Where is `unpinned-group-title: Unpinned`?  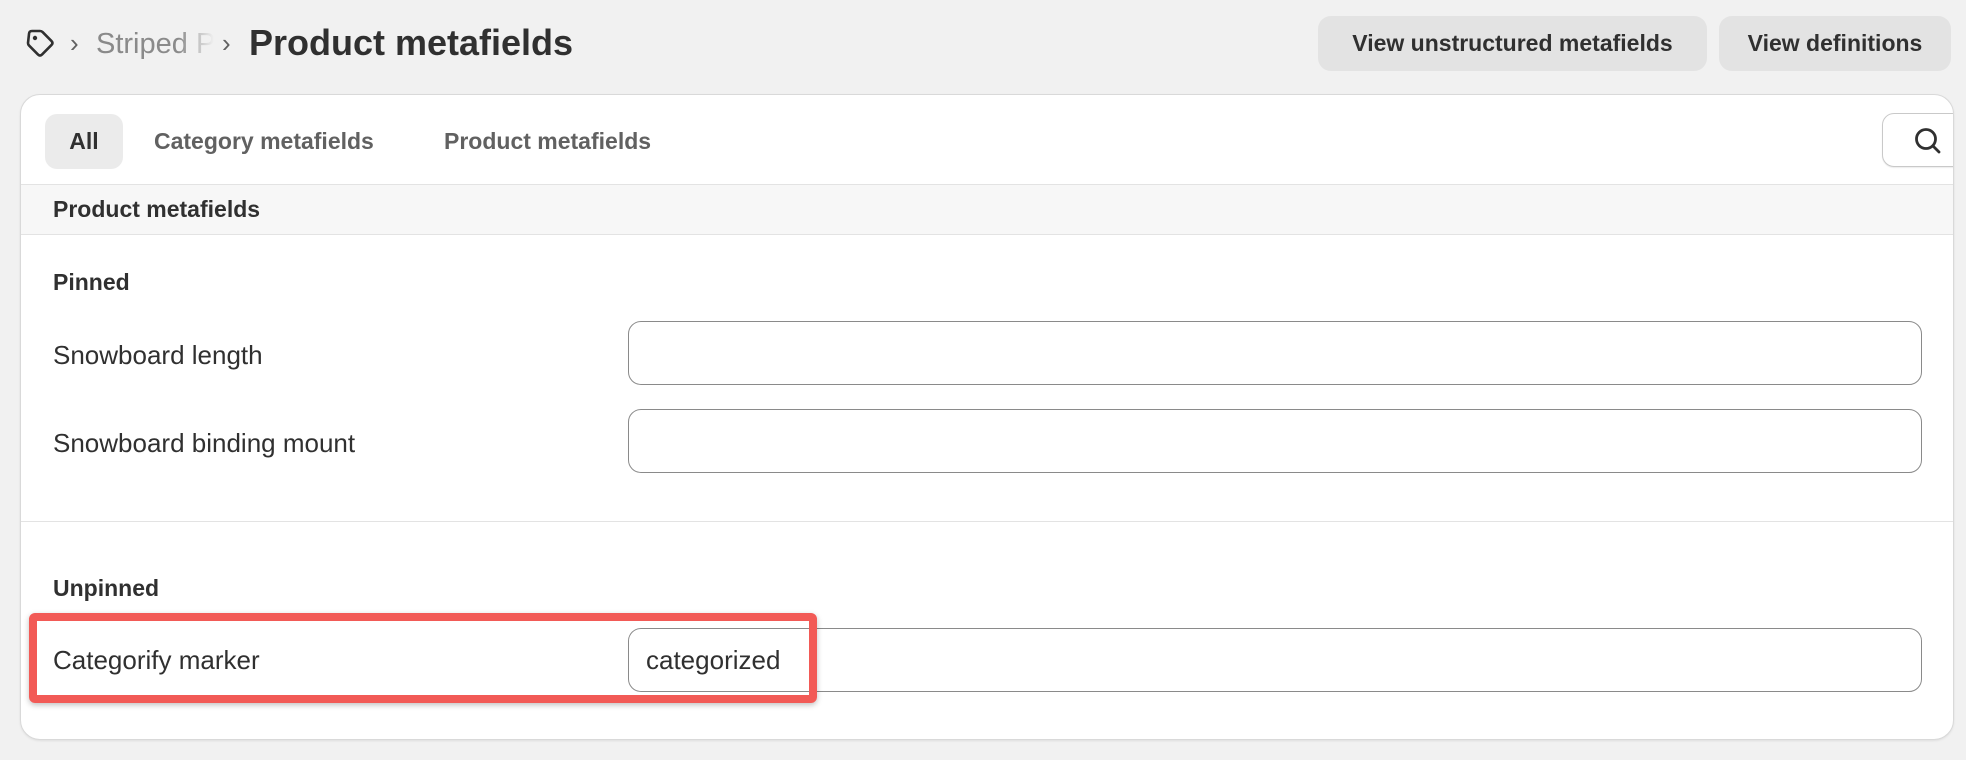
unpinned-group-title: Unpinned is located at coordinates (106, 588).